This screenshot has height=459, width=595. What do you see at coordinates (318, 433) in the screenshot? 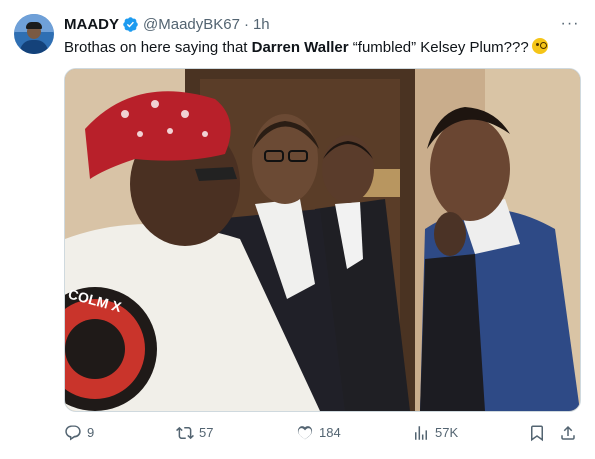
I see `like-button: 184` at bounding box center [318, 433].